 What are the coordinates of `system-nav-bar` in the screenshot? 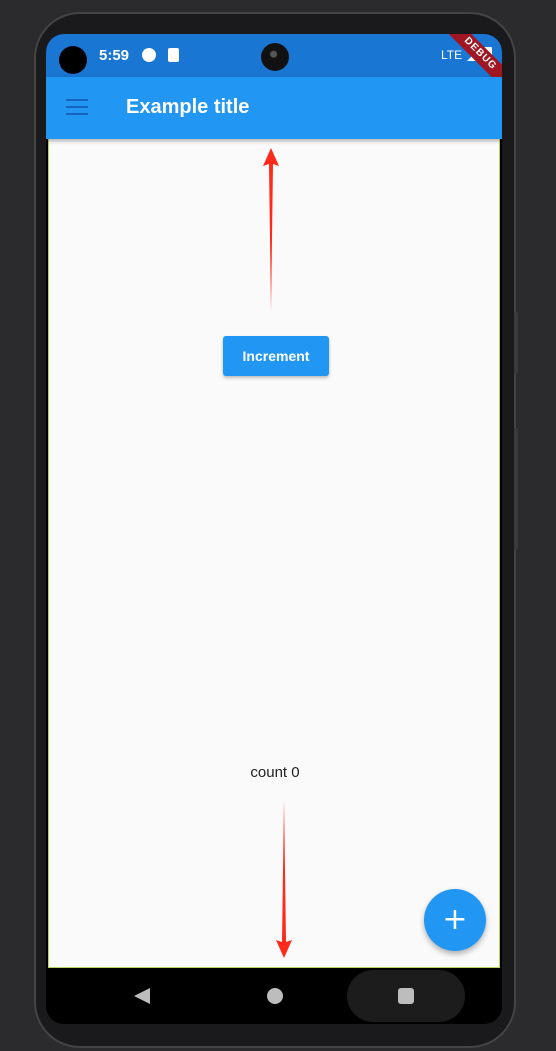 It's located at (274, 996).